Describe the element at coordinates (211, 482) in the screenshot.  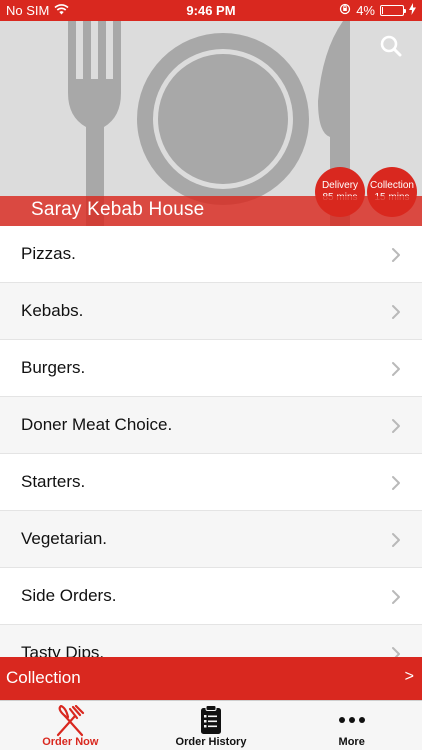
I see `menu-category-item: Starters.` at that location.